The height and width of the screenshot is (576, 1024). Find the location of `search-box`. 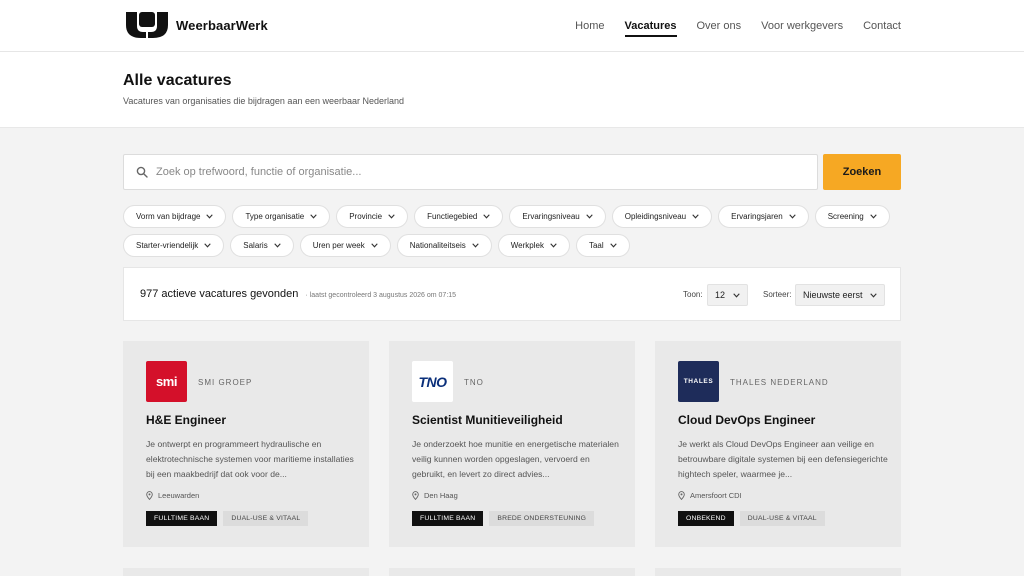

search-box is located at coordinates (470, 172).